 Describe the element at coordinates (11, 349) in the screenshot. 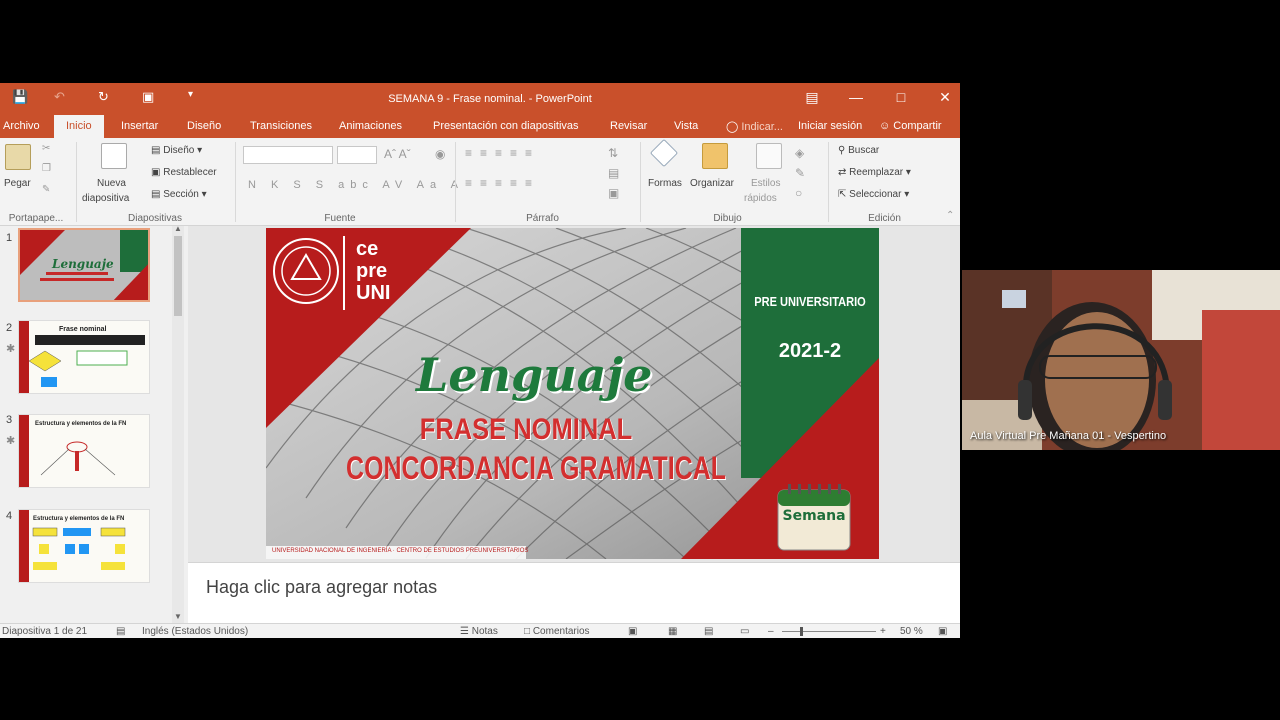

I see `animation-star-icon: ✱` at that location.